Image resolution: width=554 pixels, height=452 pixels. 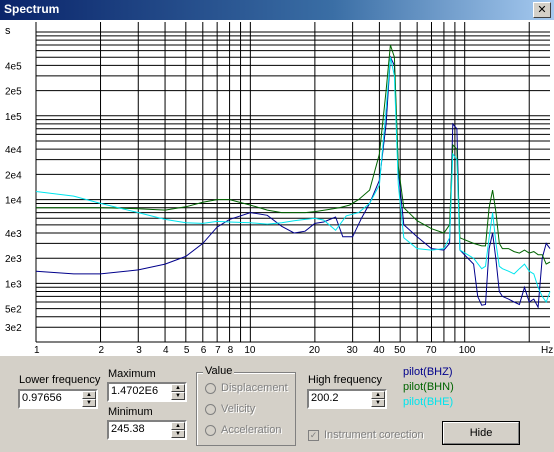 I want to click on y-tick-label: 2e4, so click(x=13, y=175).